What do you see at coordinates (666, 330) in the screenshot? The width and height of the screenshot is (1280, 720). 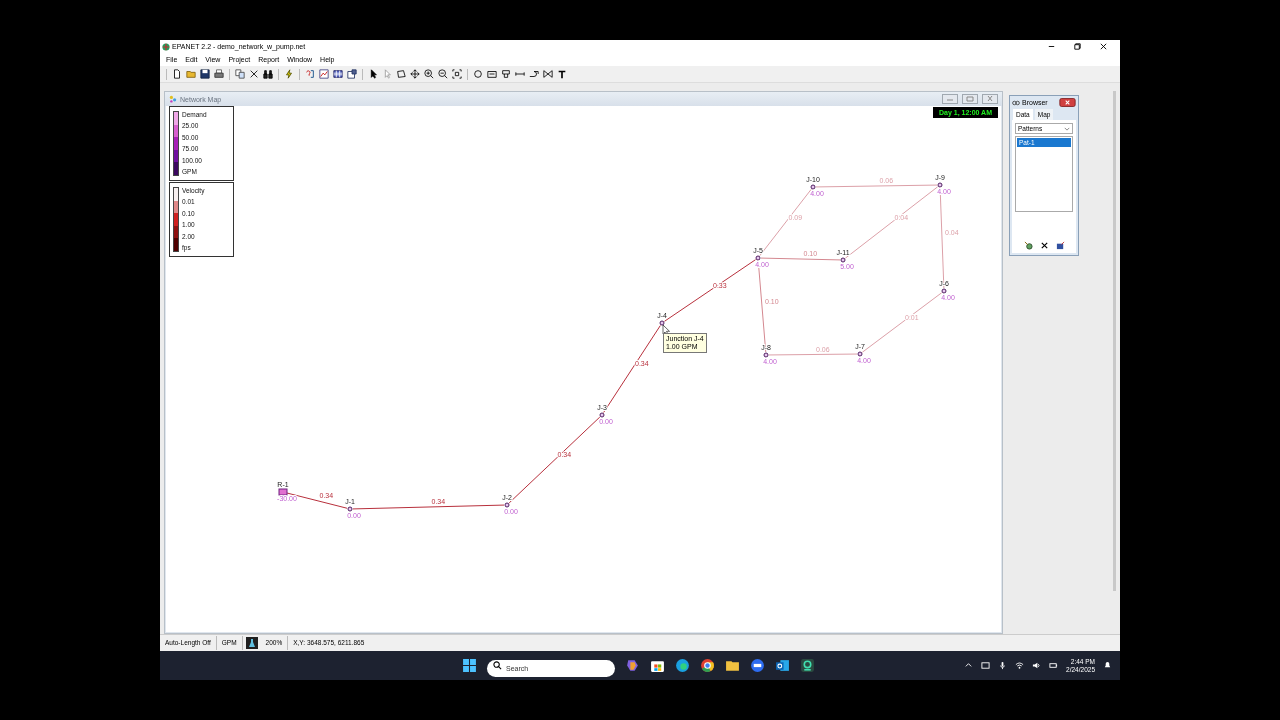 I see `cursor-icon` at bounding box center [666, 330].